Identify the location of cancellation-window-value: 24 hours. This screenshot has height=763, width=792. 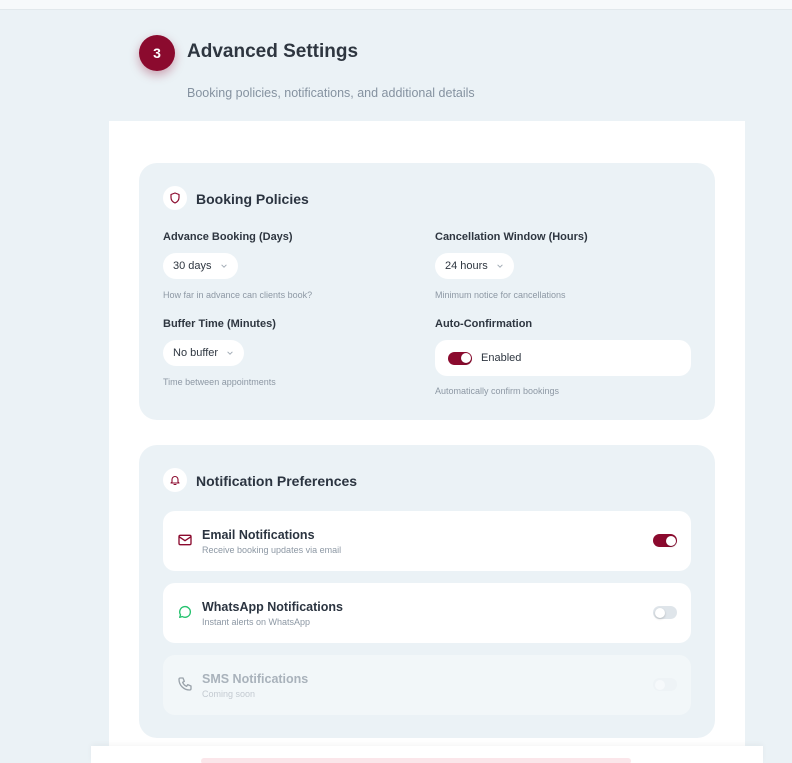
(466, 266).